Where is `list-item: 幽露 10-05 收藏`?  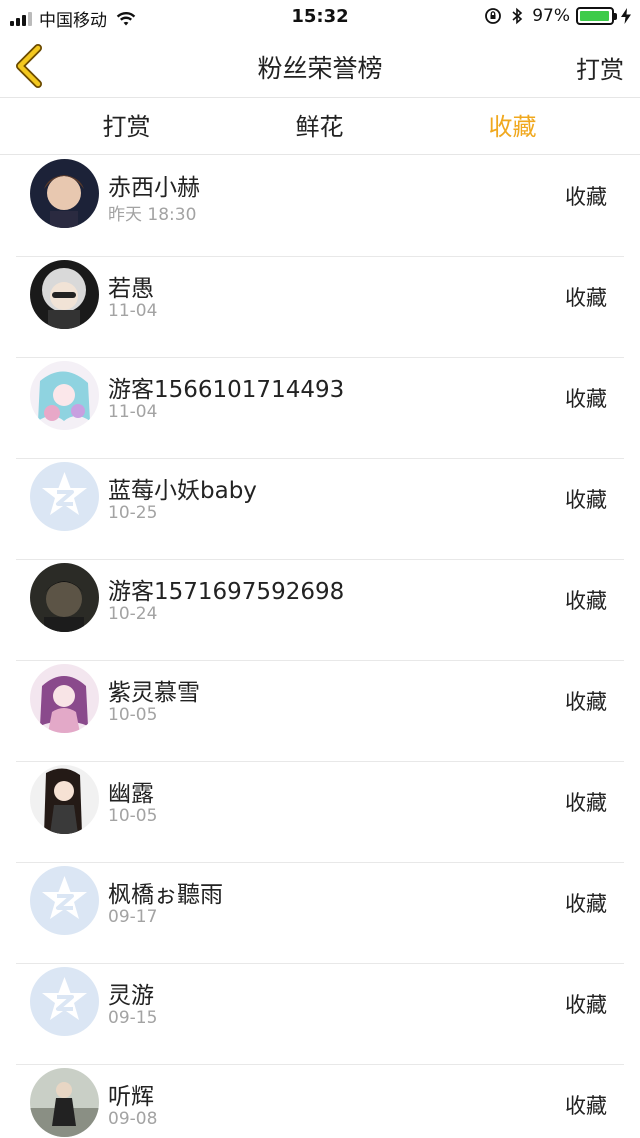
list-item: 幽露 10-05 收藏 is located at coordinates (320, 812).